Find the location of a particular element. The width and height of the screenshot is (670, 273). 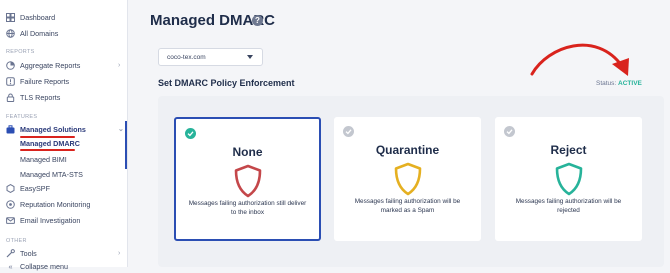

dashboard-icon is located at coordinates (10, 17).